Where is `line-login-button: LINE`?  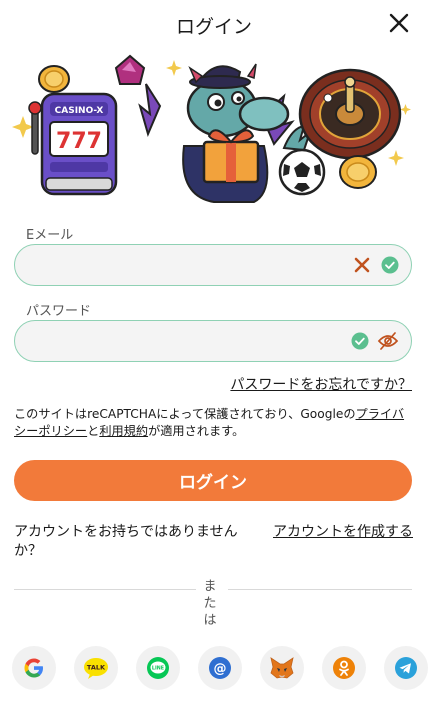
line-login-button: LINE is located at coordinates (158, 668).